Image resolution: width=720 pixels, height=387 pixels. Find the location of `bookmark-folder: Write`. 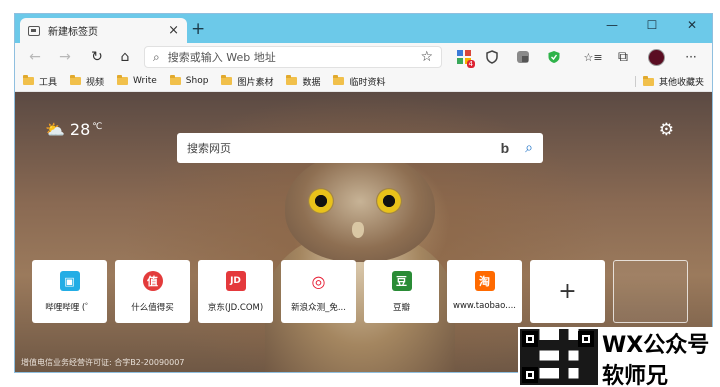

bookmark-folder: Write is located at coordinates (137, 80).